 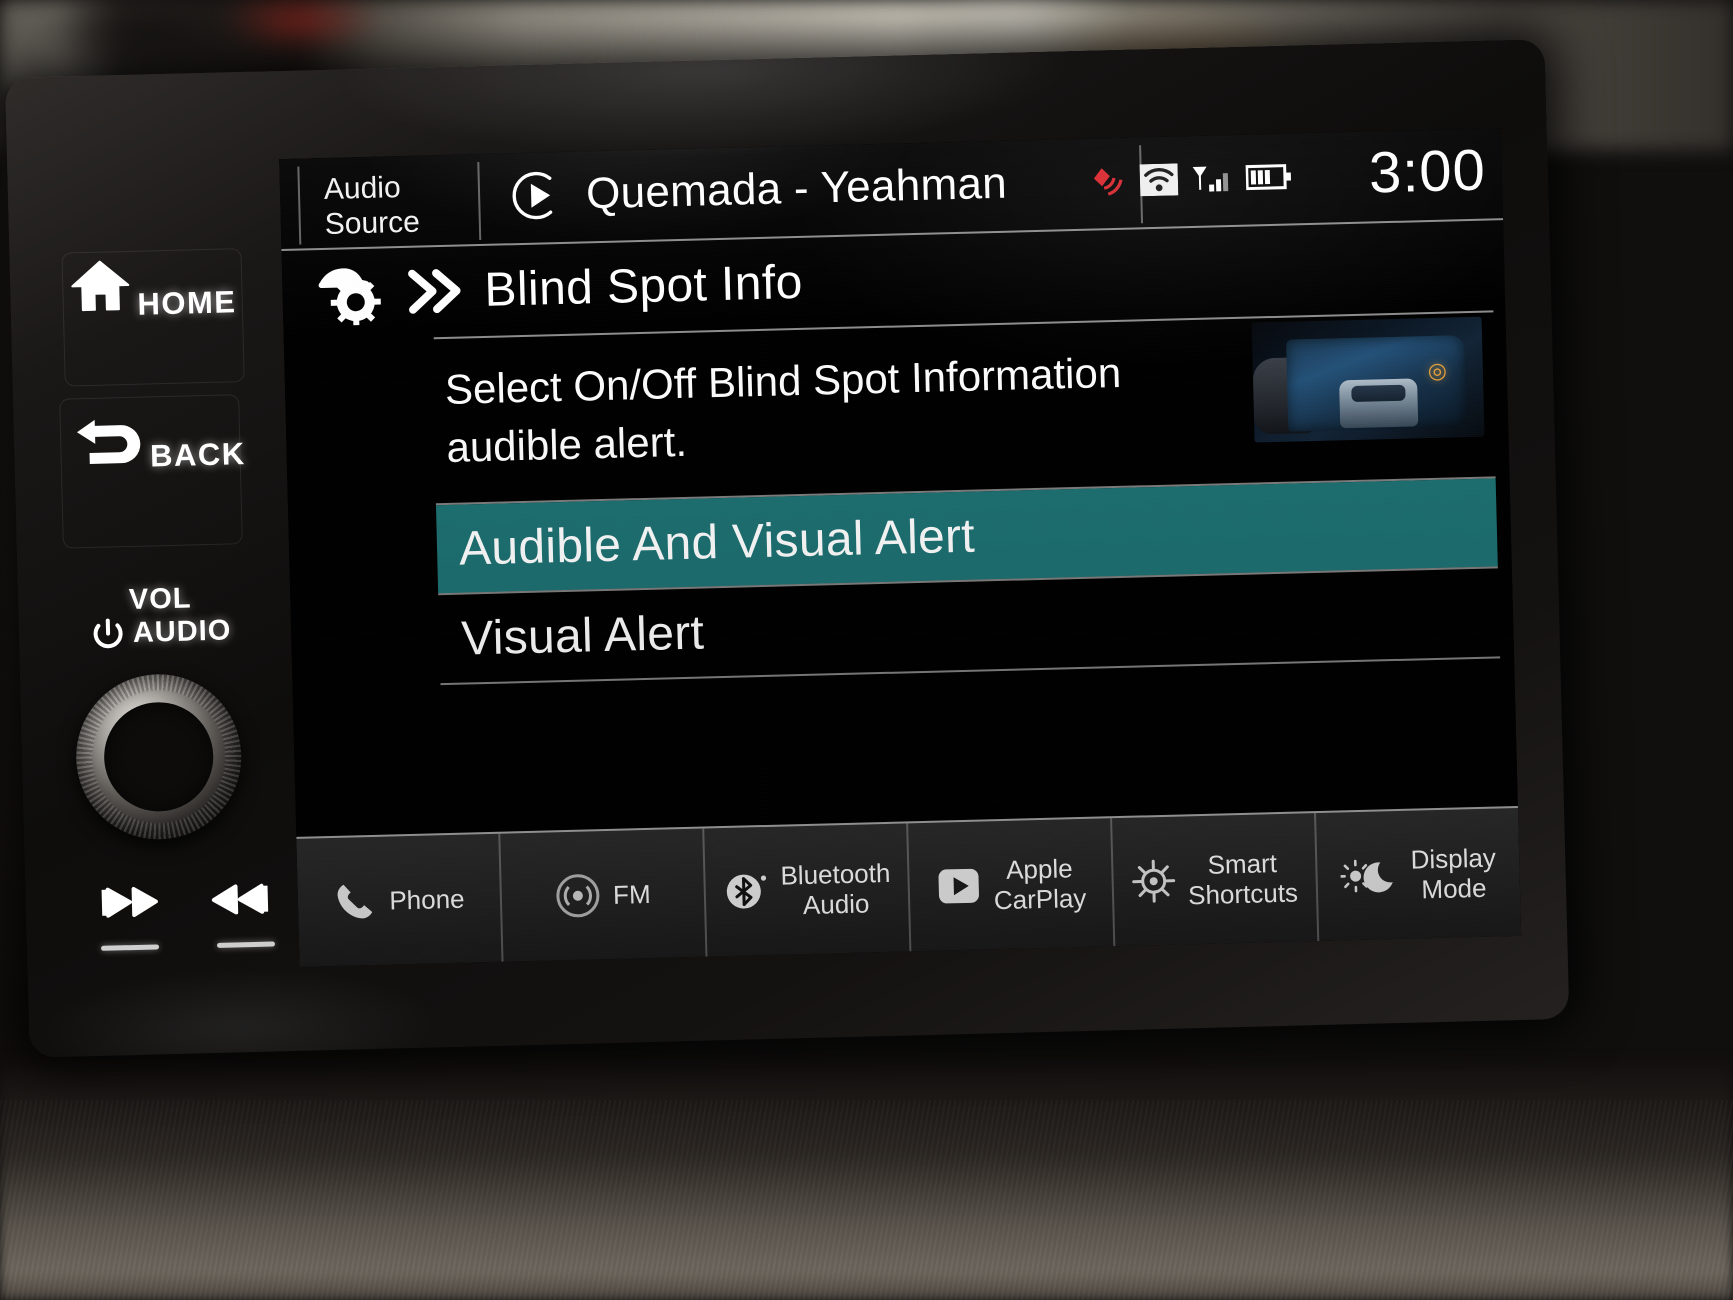 What do you see at coordinates (1369, 875) in the screenshot?
I see `brightness-day-night-icon` at bounding box center [1369, 875].